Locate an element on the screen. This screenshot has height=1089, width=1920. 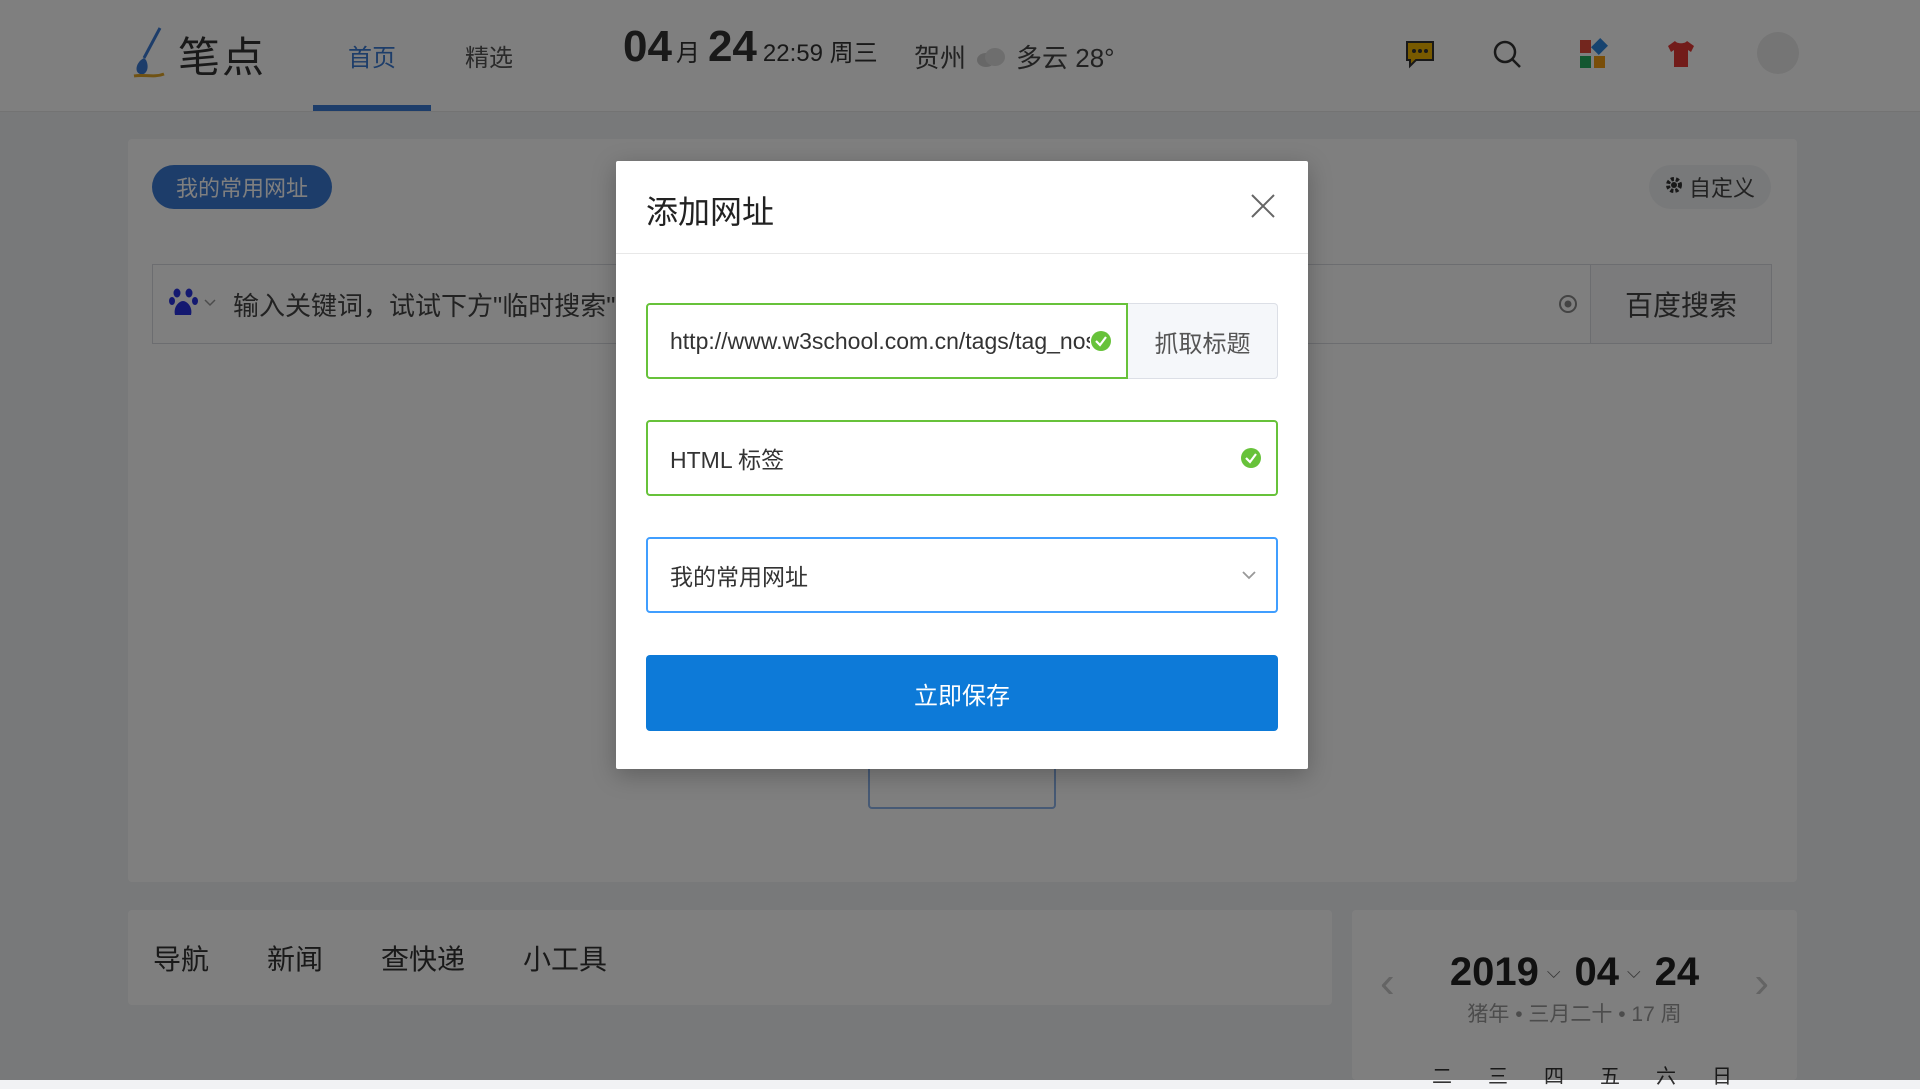
chevron-down-icon is located at coordinates (1249, 575).